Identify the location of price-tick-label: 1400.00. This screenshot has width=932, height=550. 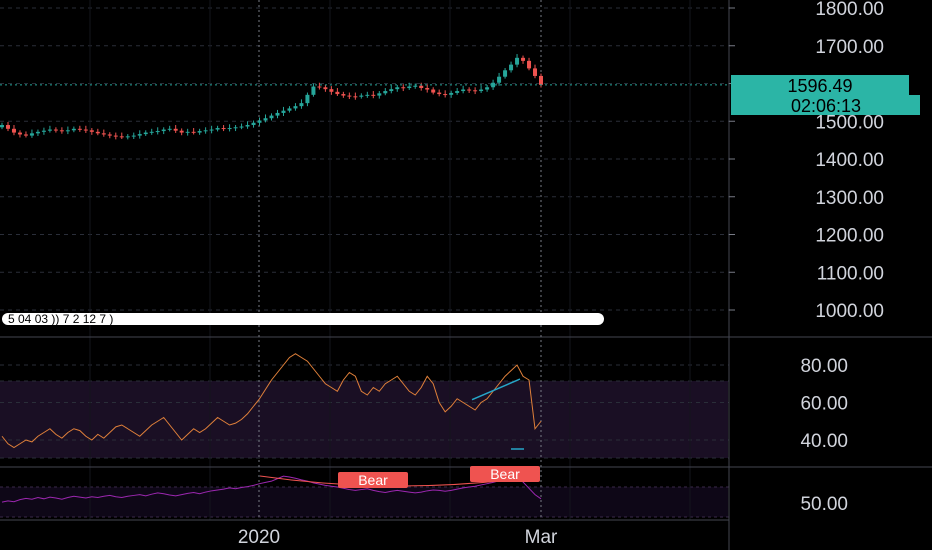
(849, 160).